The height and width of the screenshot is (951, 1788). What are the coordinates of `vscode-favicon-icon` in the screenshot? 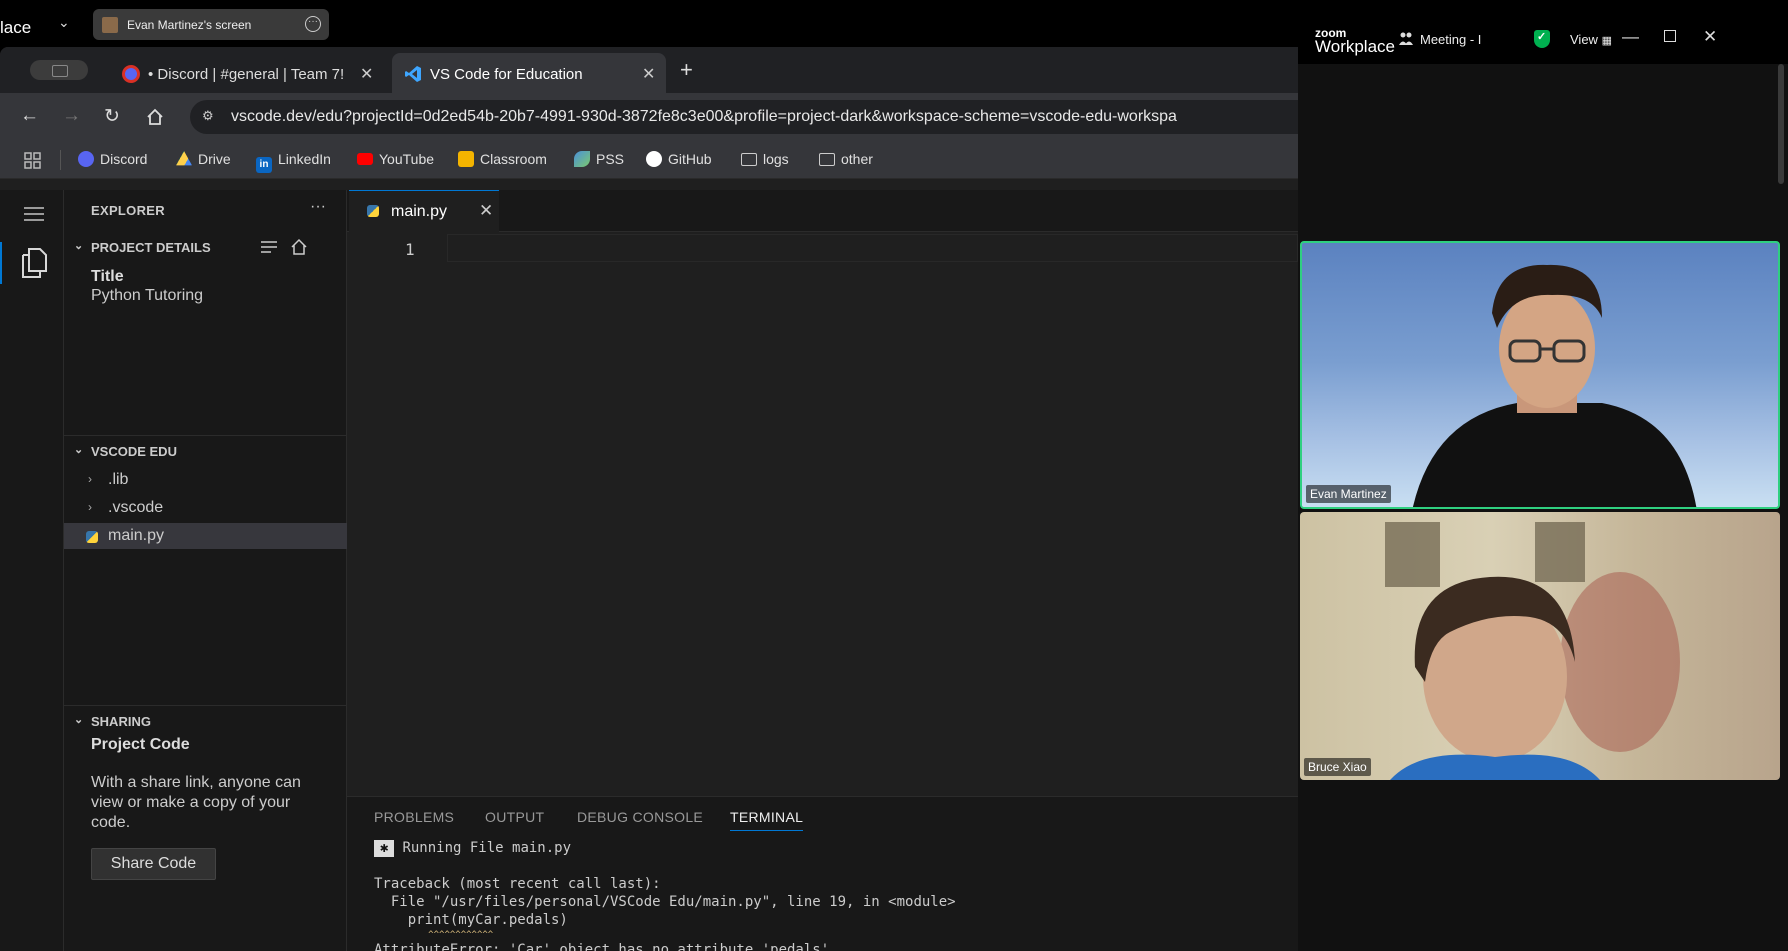 It's located at (413, 74).